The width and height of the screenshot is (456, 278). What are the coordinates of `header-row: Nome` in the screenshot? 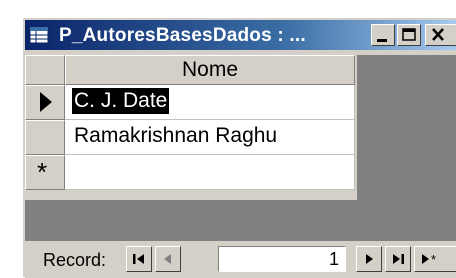 It's located at (190, 70).